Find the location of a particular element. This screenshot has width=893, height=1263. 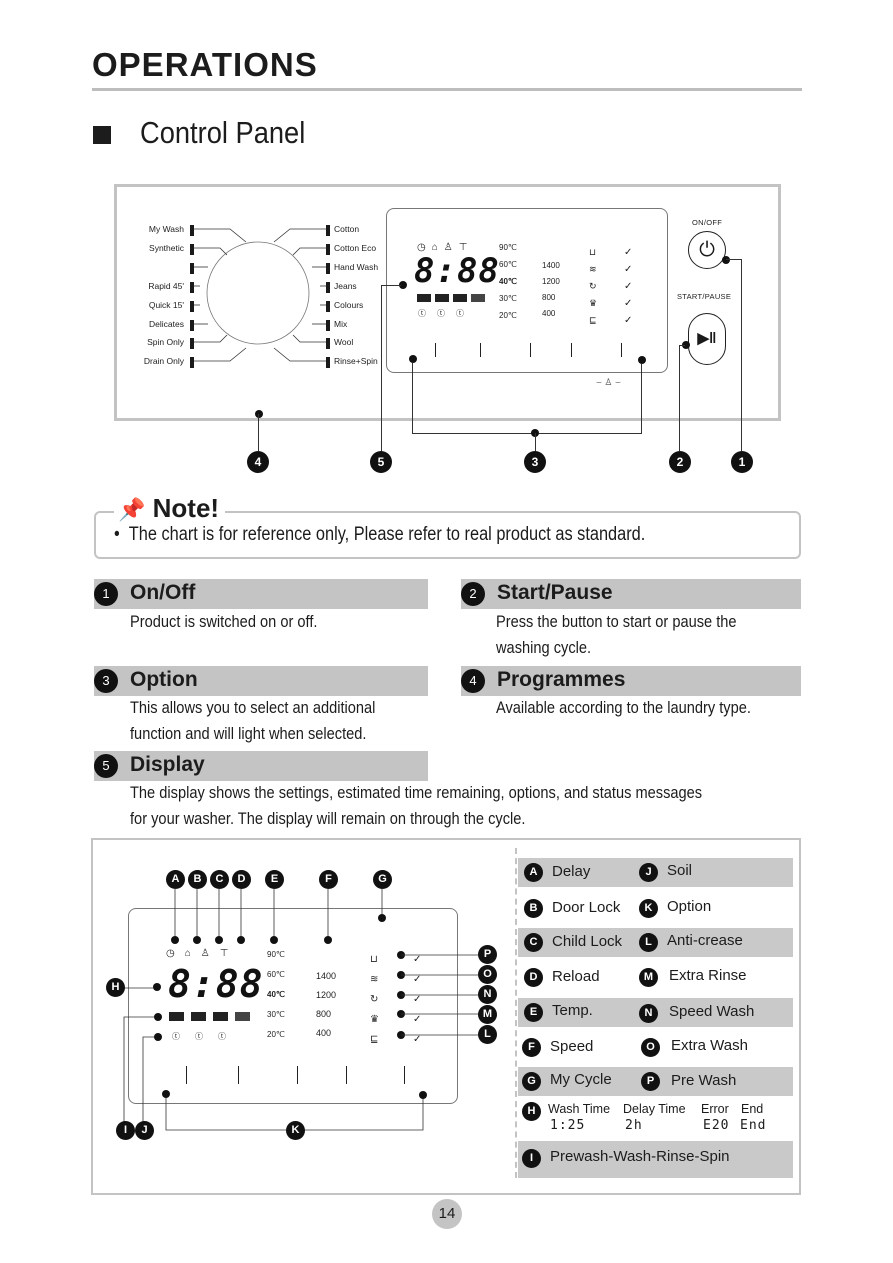

legend-text: Extra Rinse is located at coordinates (708, 975).